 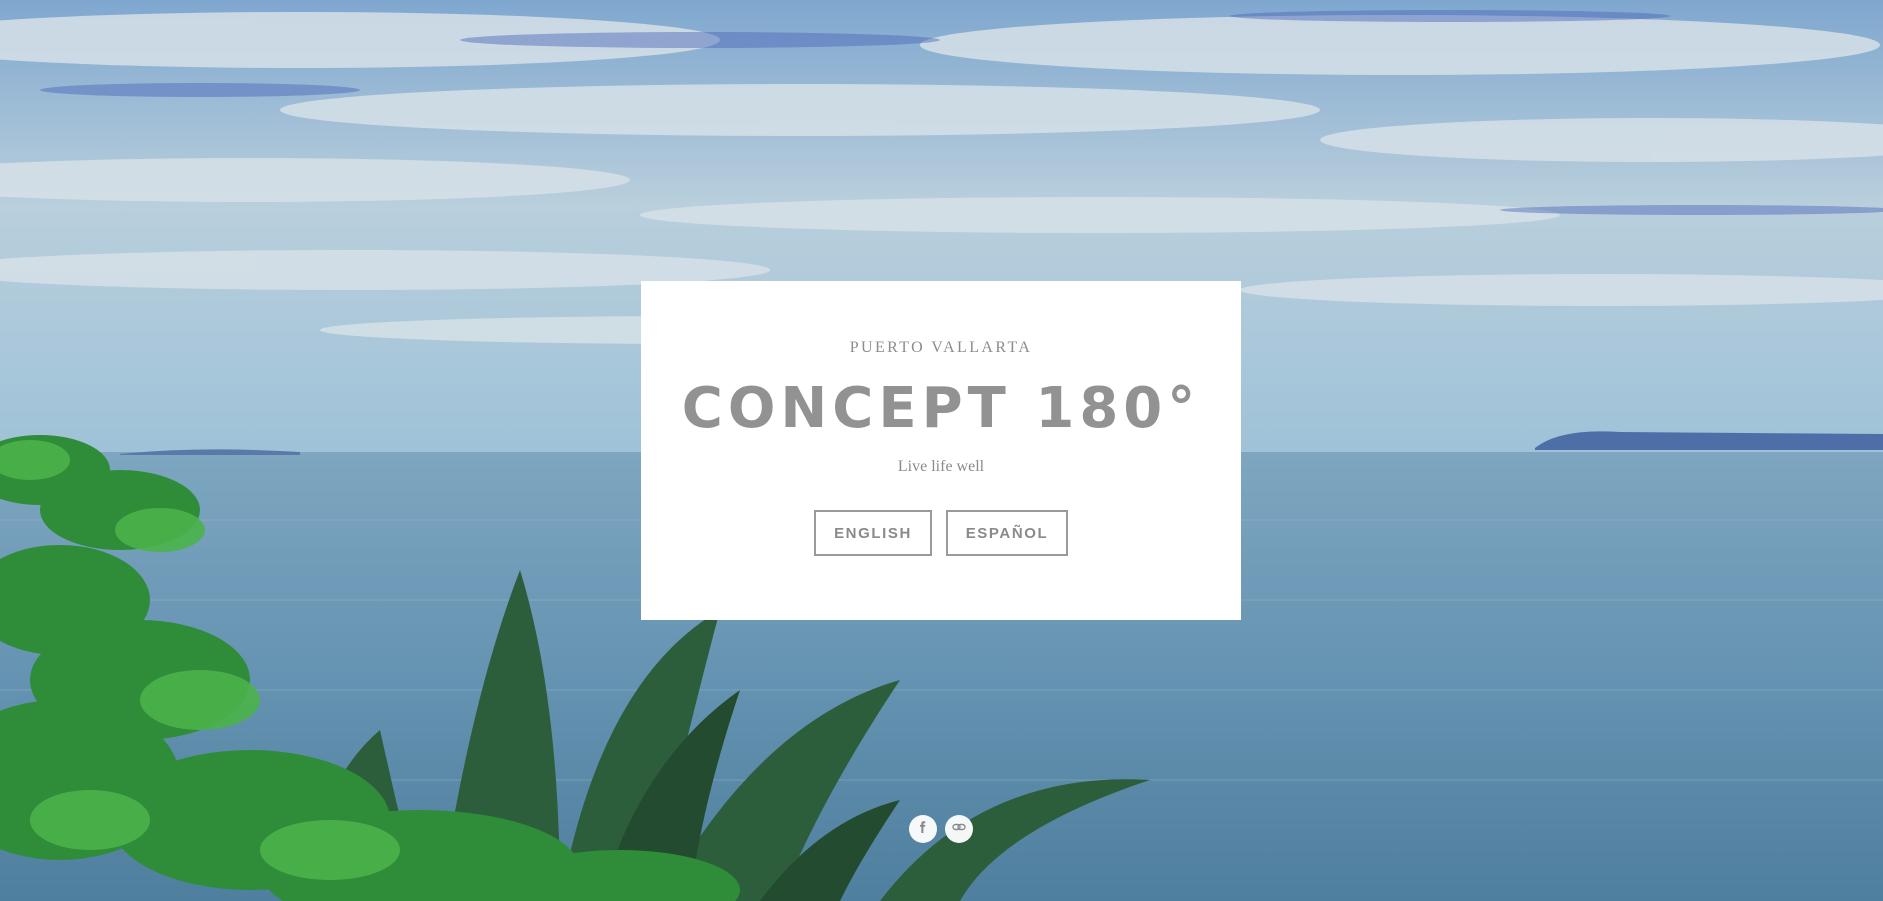 I want to click on language-selector: ENGLISH ESPAÑOL, so click(x=941, y=533).